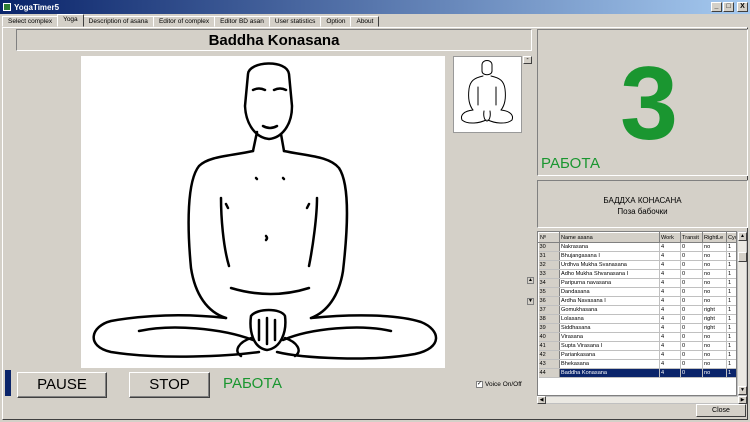  Describe the element at coordinates (637, 319) in the screenshot. I see `table-row: 38 Lolasana 4 0 right 1` at that location.